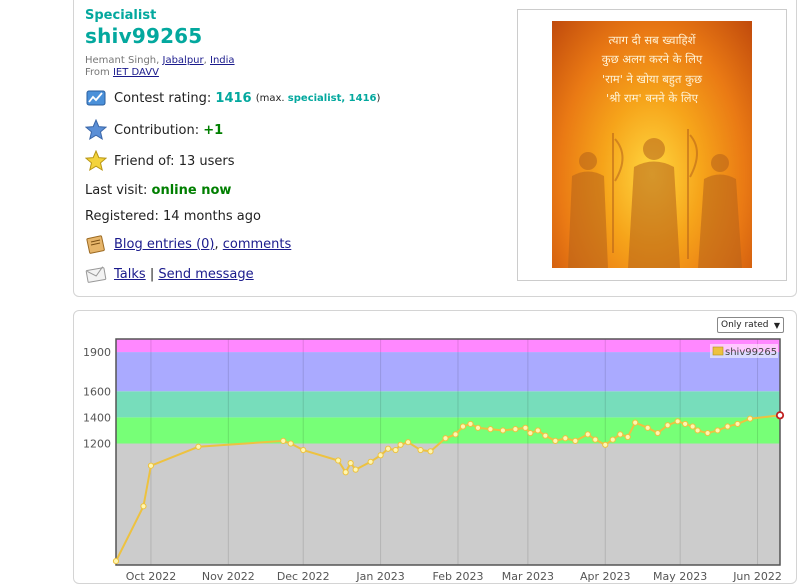  I want to click on user-name: Hemant Singh, so click(121, 60).